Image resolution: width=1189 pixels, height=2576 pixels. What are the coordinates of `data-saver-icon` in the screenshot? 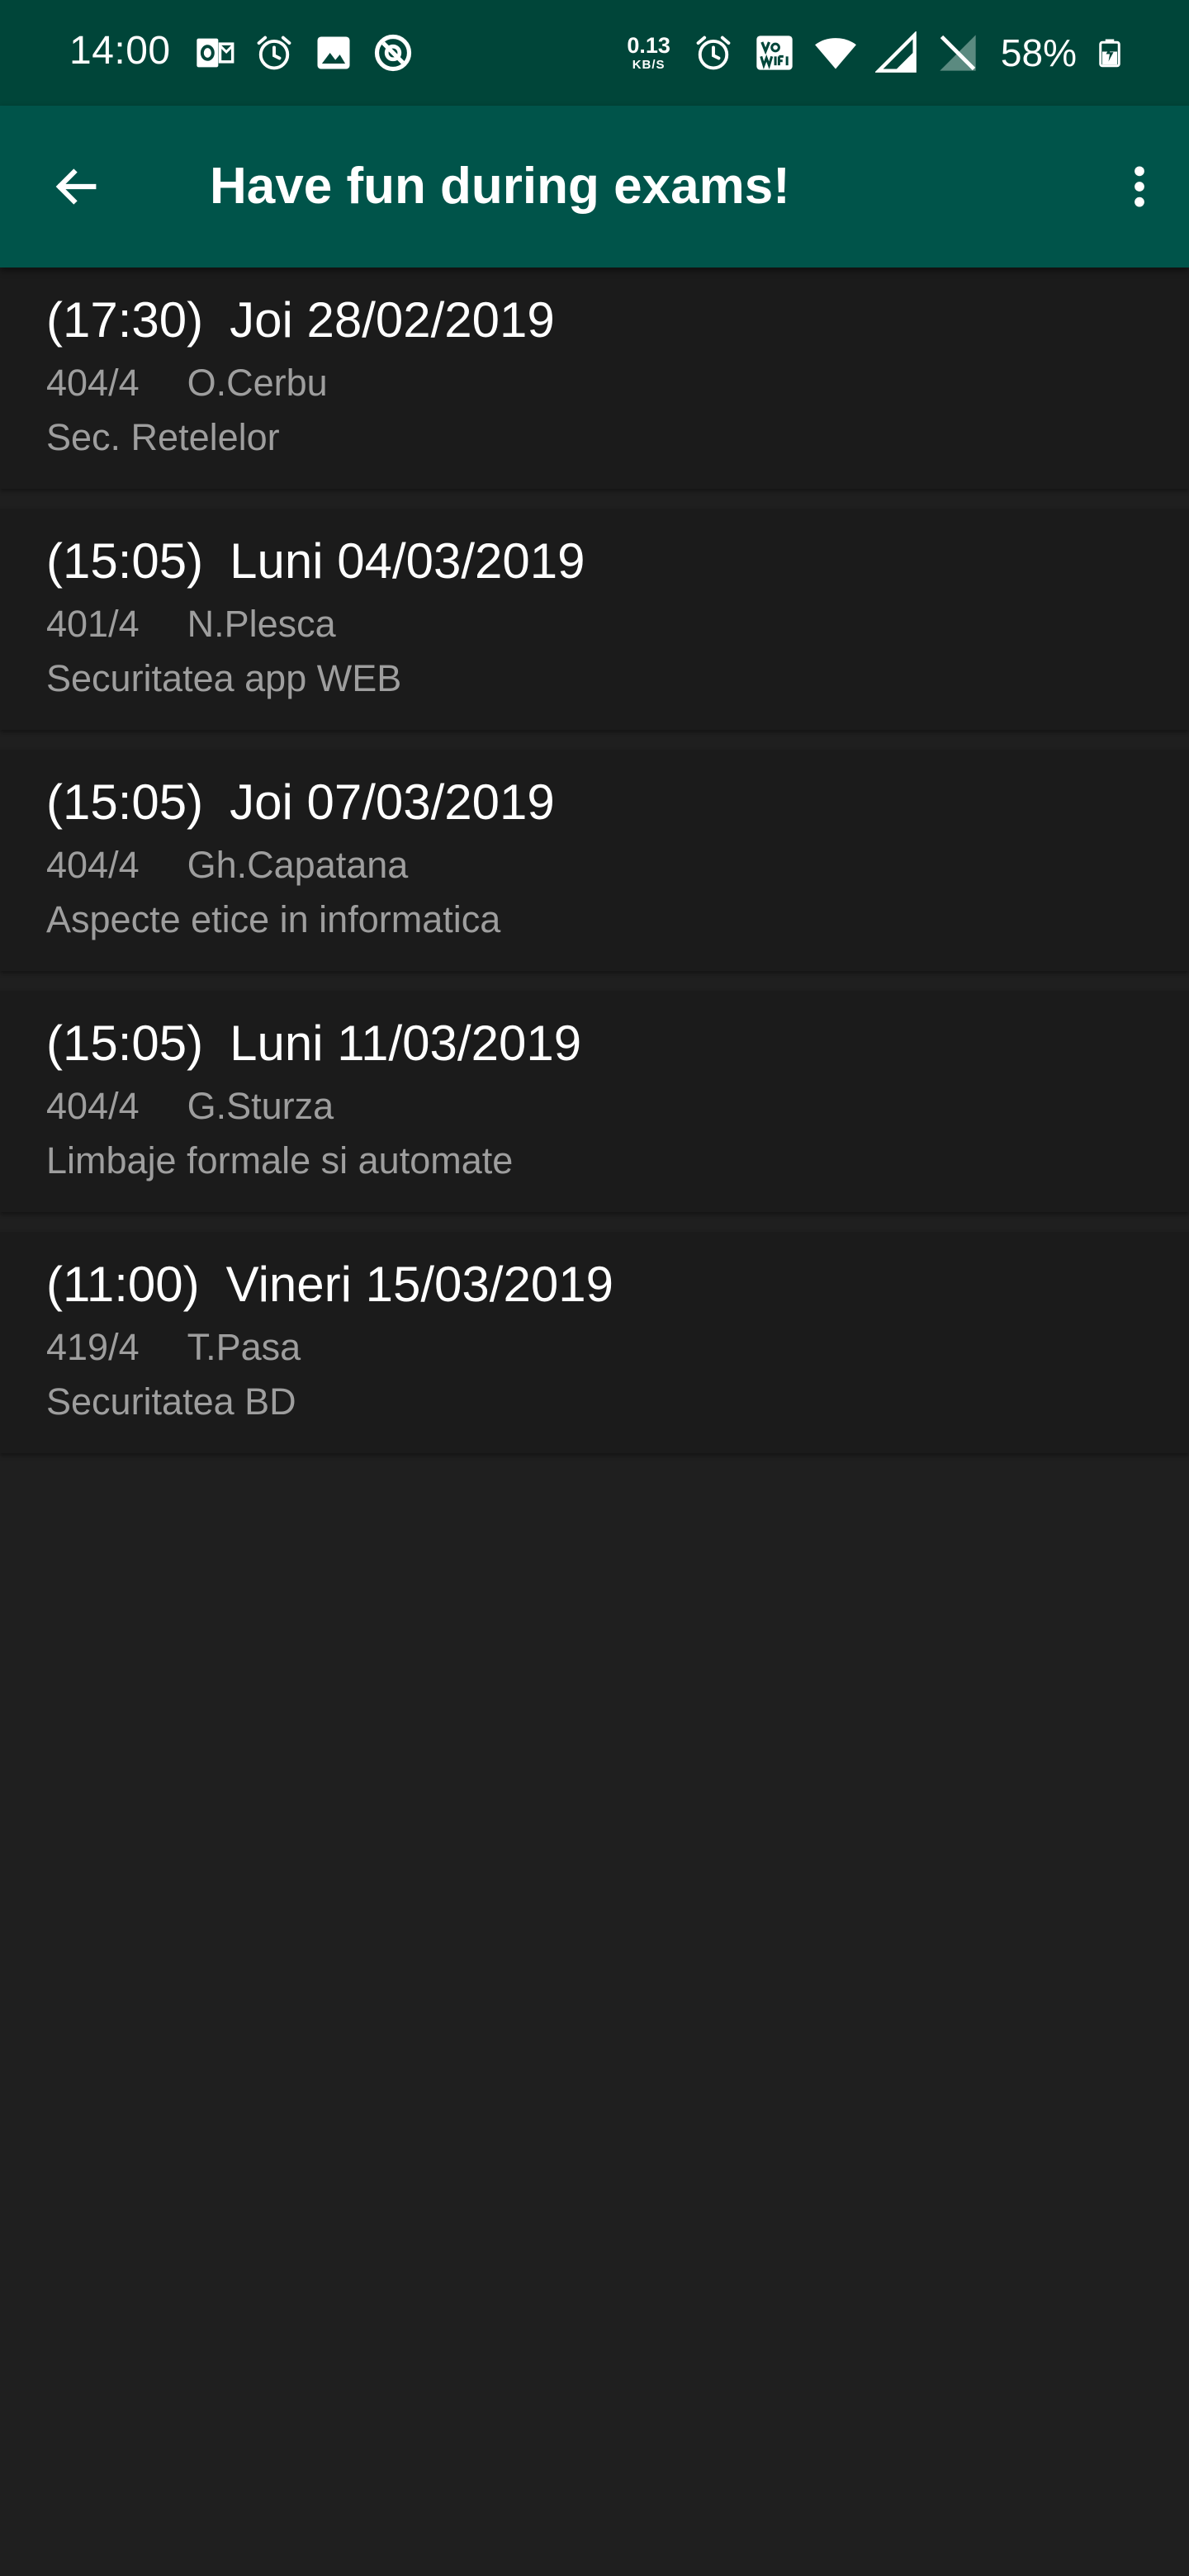 It's located at (393, 53).